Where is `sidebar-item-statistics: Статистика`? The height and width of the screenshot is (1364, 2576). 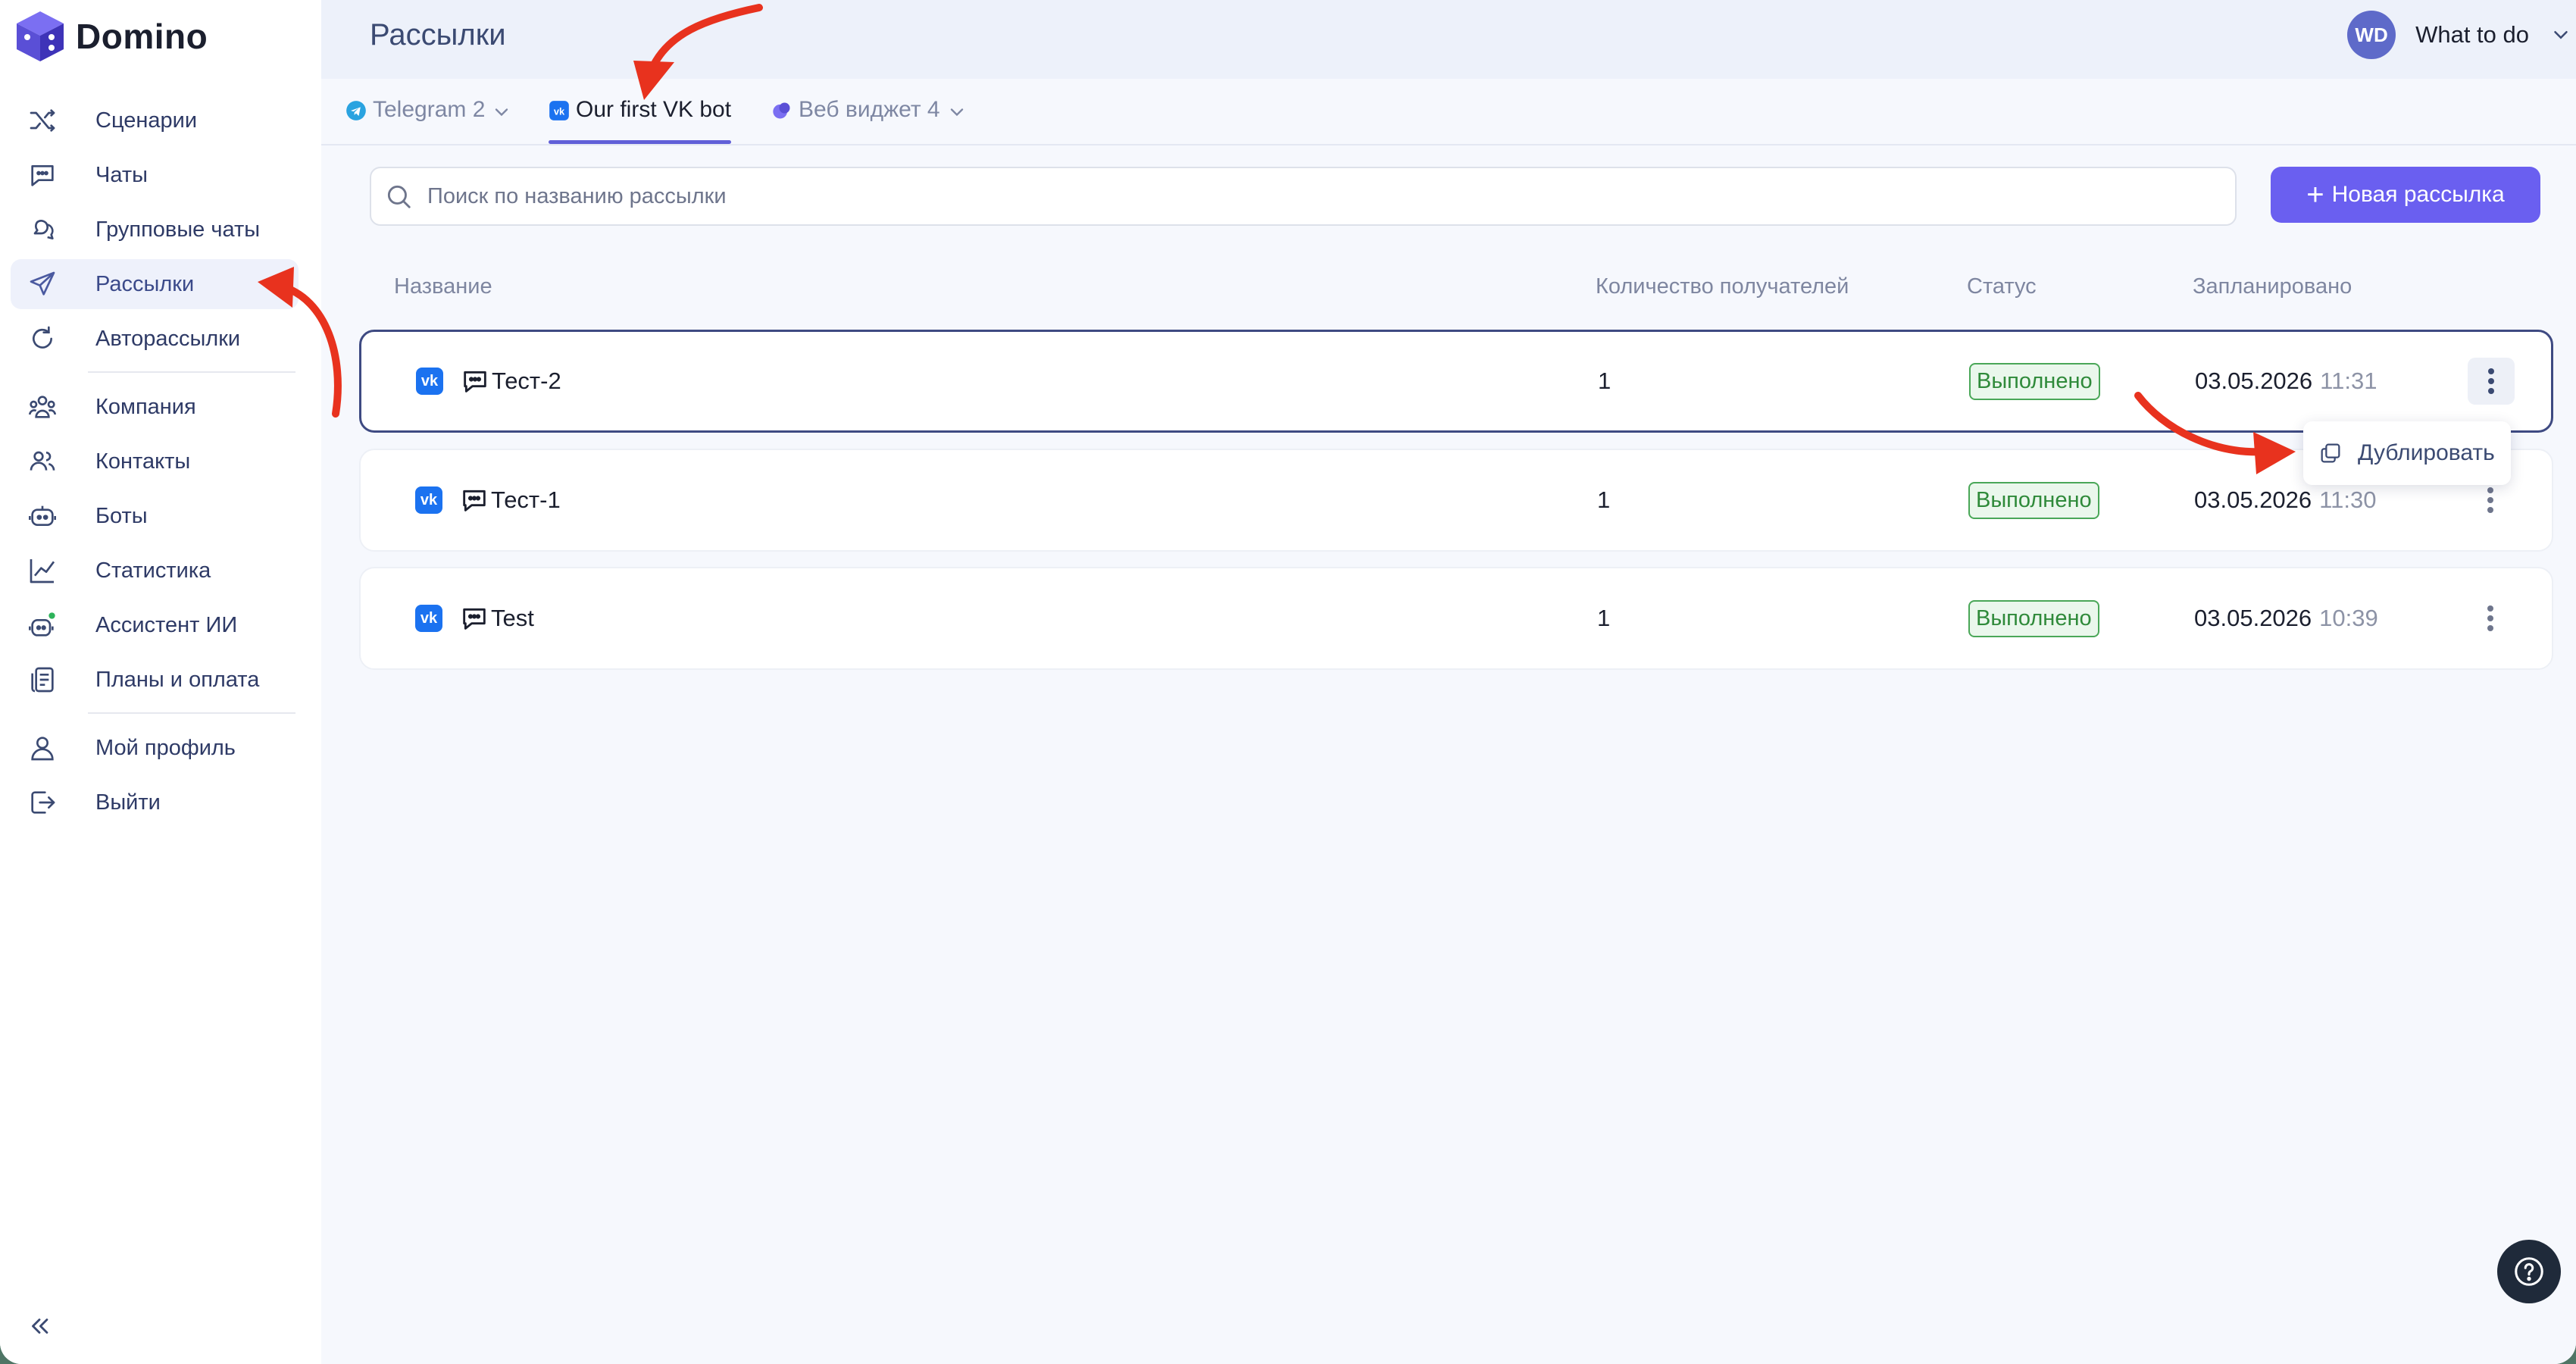
sidebar-item-statistics: Статистика is located at coordinates (155, 571).